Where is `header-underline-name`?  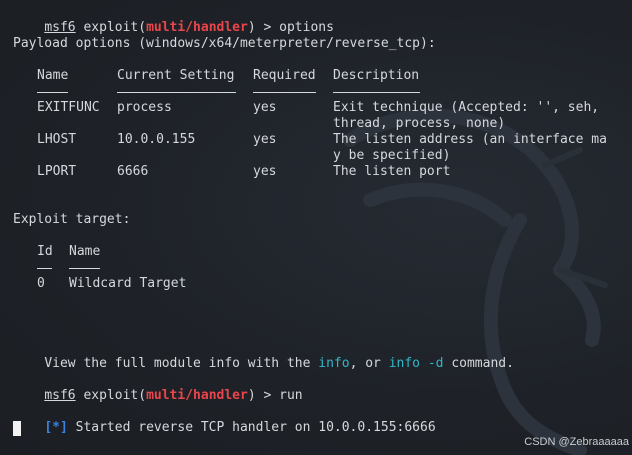
header-underline-name is located at coordinates (52, 92).